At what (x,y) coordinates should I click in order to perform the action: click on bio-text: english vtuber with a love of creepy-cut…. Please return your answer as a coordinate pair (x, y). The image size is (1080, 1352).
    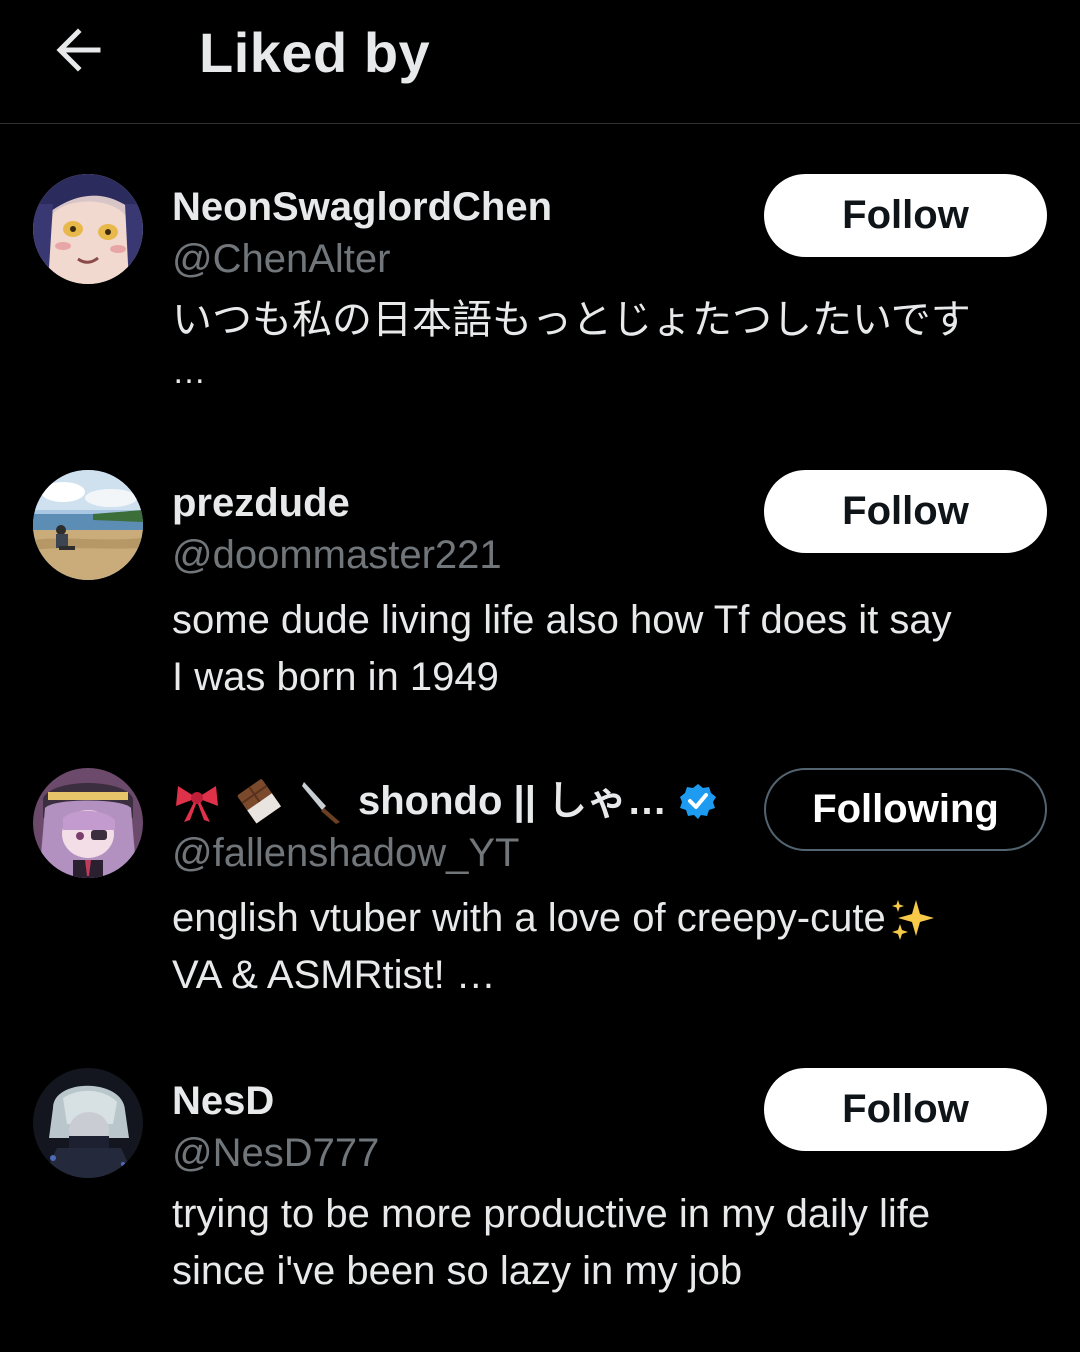
    Looking at the image, I should click on (529, 918).